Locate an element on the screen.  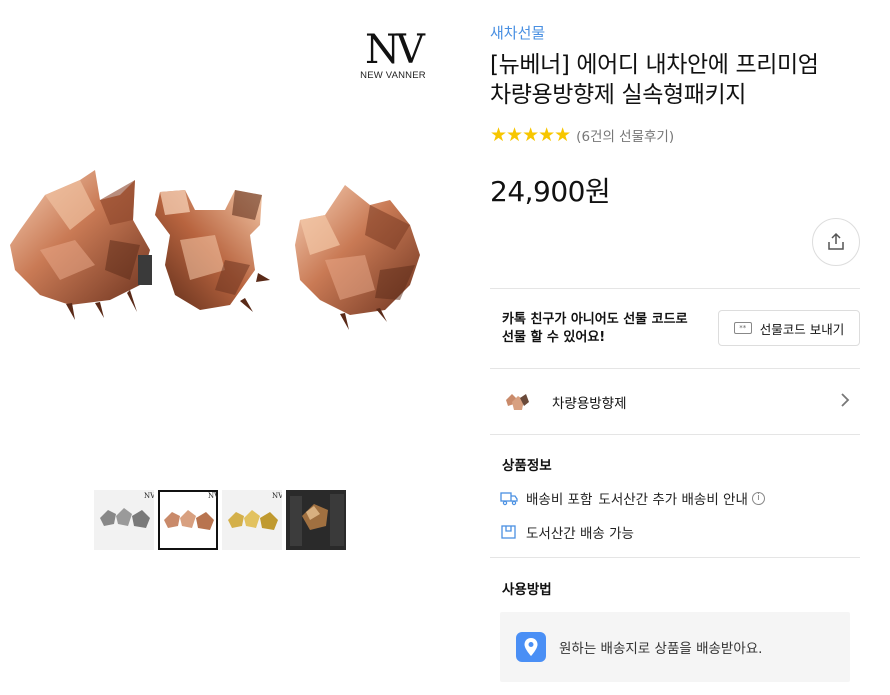
remote-delivery-text: 도서산간 배송 가능 is located at coordinates (580, 534).